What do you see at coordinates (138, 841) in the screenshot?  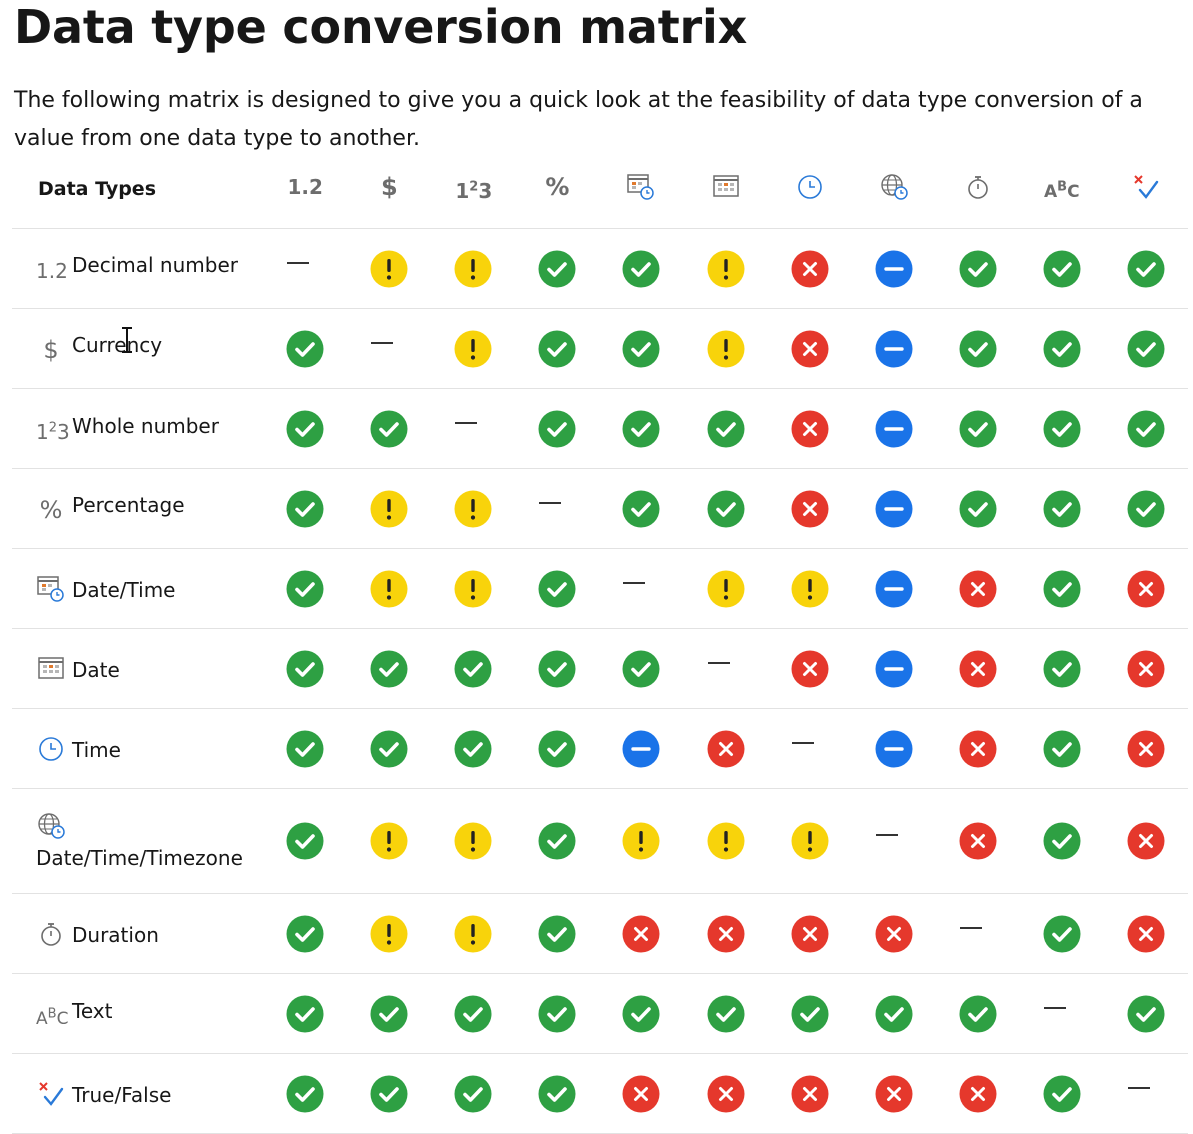 I see `row-header: Date/Time/Timezone` at bounding box center [138, 841].